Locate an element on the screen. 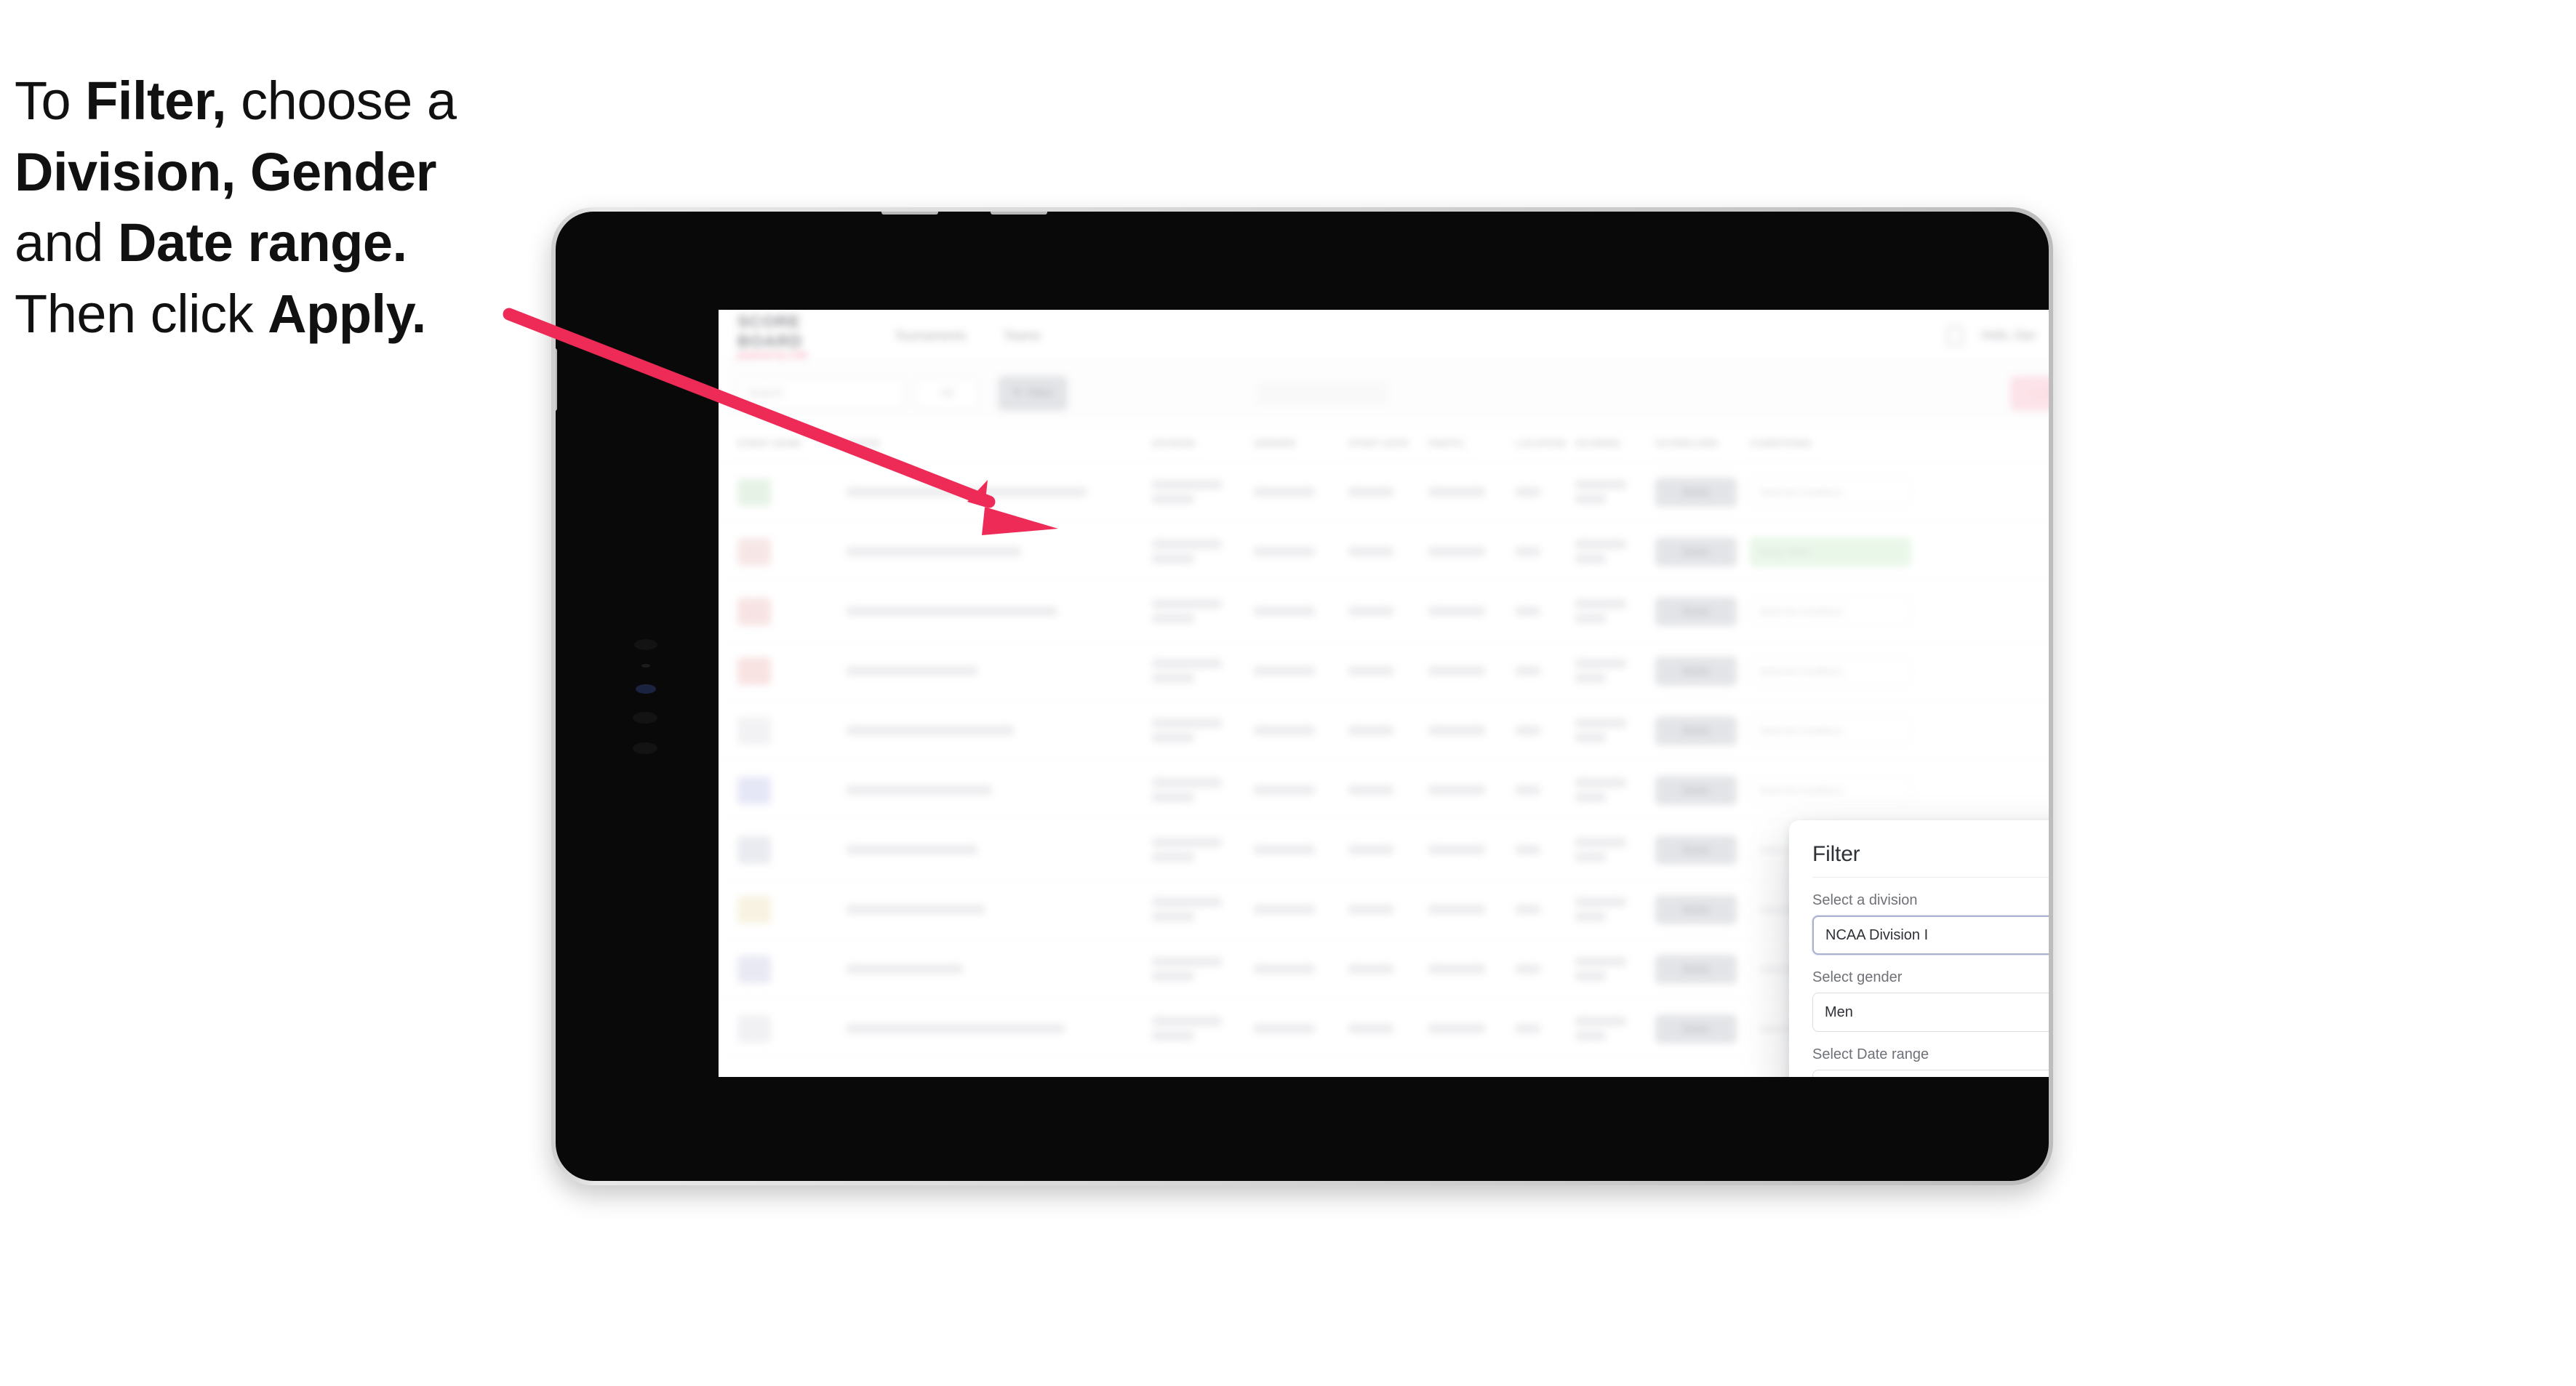  nav-item-teams: Teams is located at coordinates (1022, 336).